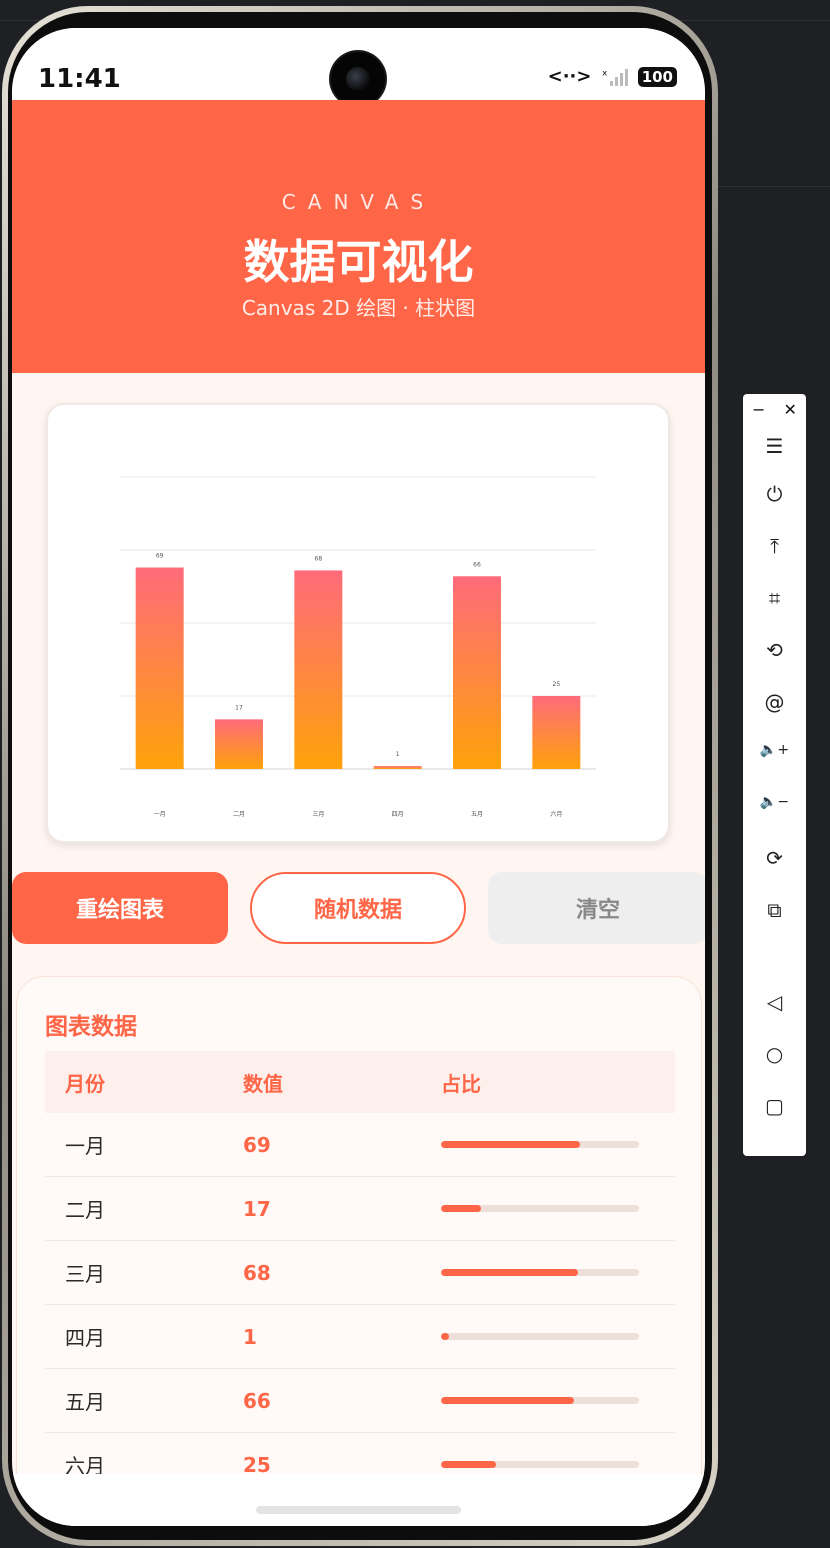 The height and width of the screenshot is (1548, 830). I want to click on crop-icon: ⌗, so click(774, 598).